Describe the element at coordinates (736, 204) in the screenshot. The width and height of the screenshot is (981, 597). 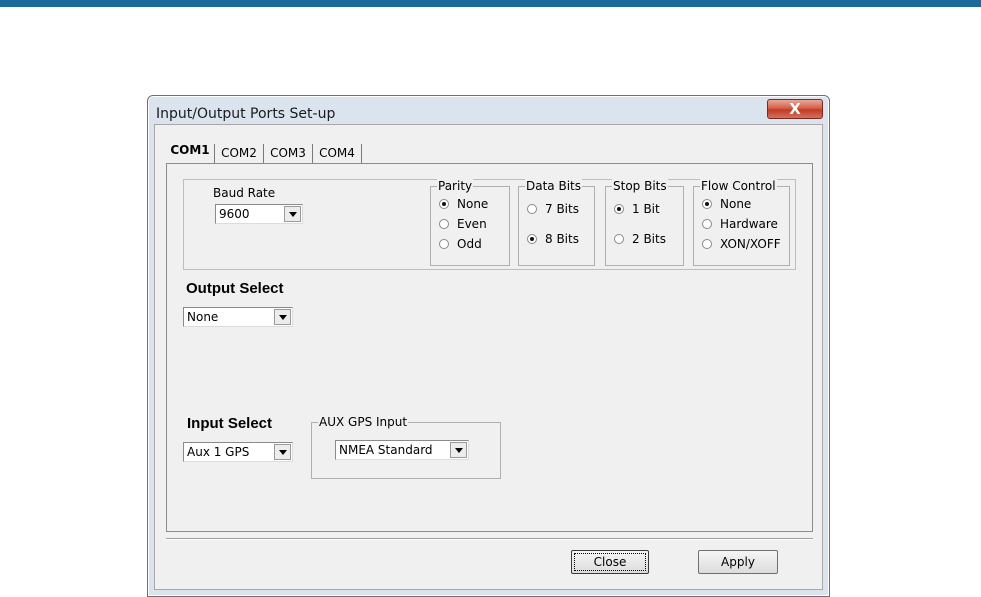
I see `flow-none-label: None` at that location.